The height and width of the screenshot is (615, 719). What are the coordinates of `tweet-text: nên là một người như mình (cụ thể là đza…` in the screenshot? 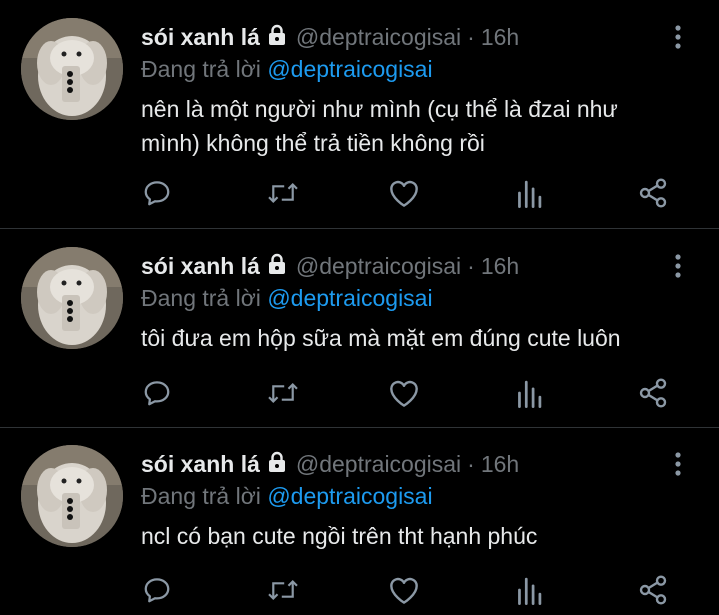 It's located at (379, 126).